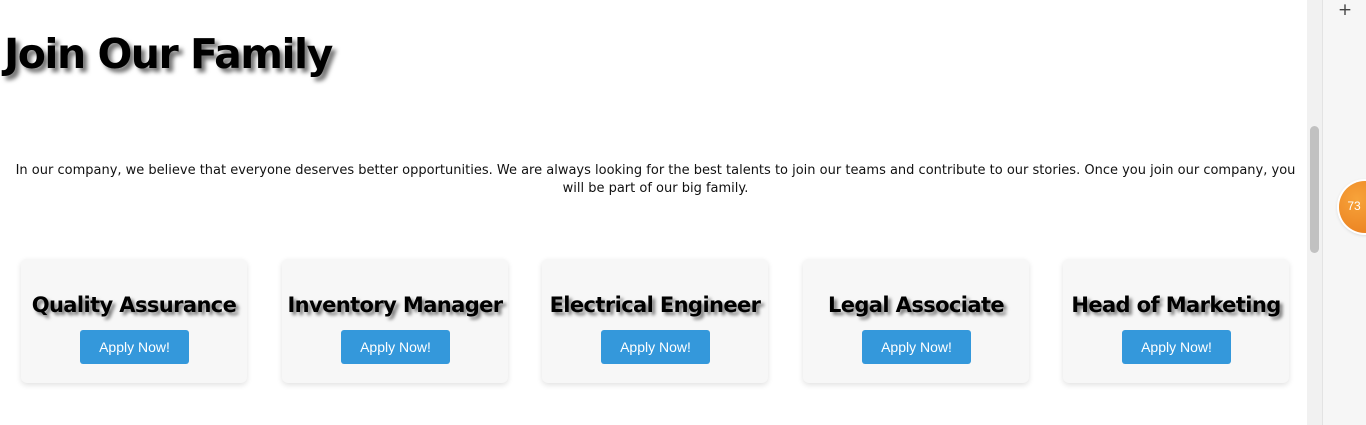  What do you see at coordinates (395, 321) in the screenshot?
I see `job-card-inventory-manager: Inventory Manager Apply Now!` at bounding box center [395, 321].